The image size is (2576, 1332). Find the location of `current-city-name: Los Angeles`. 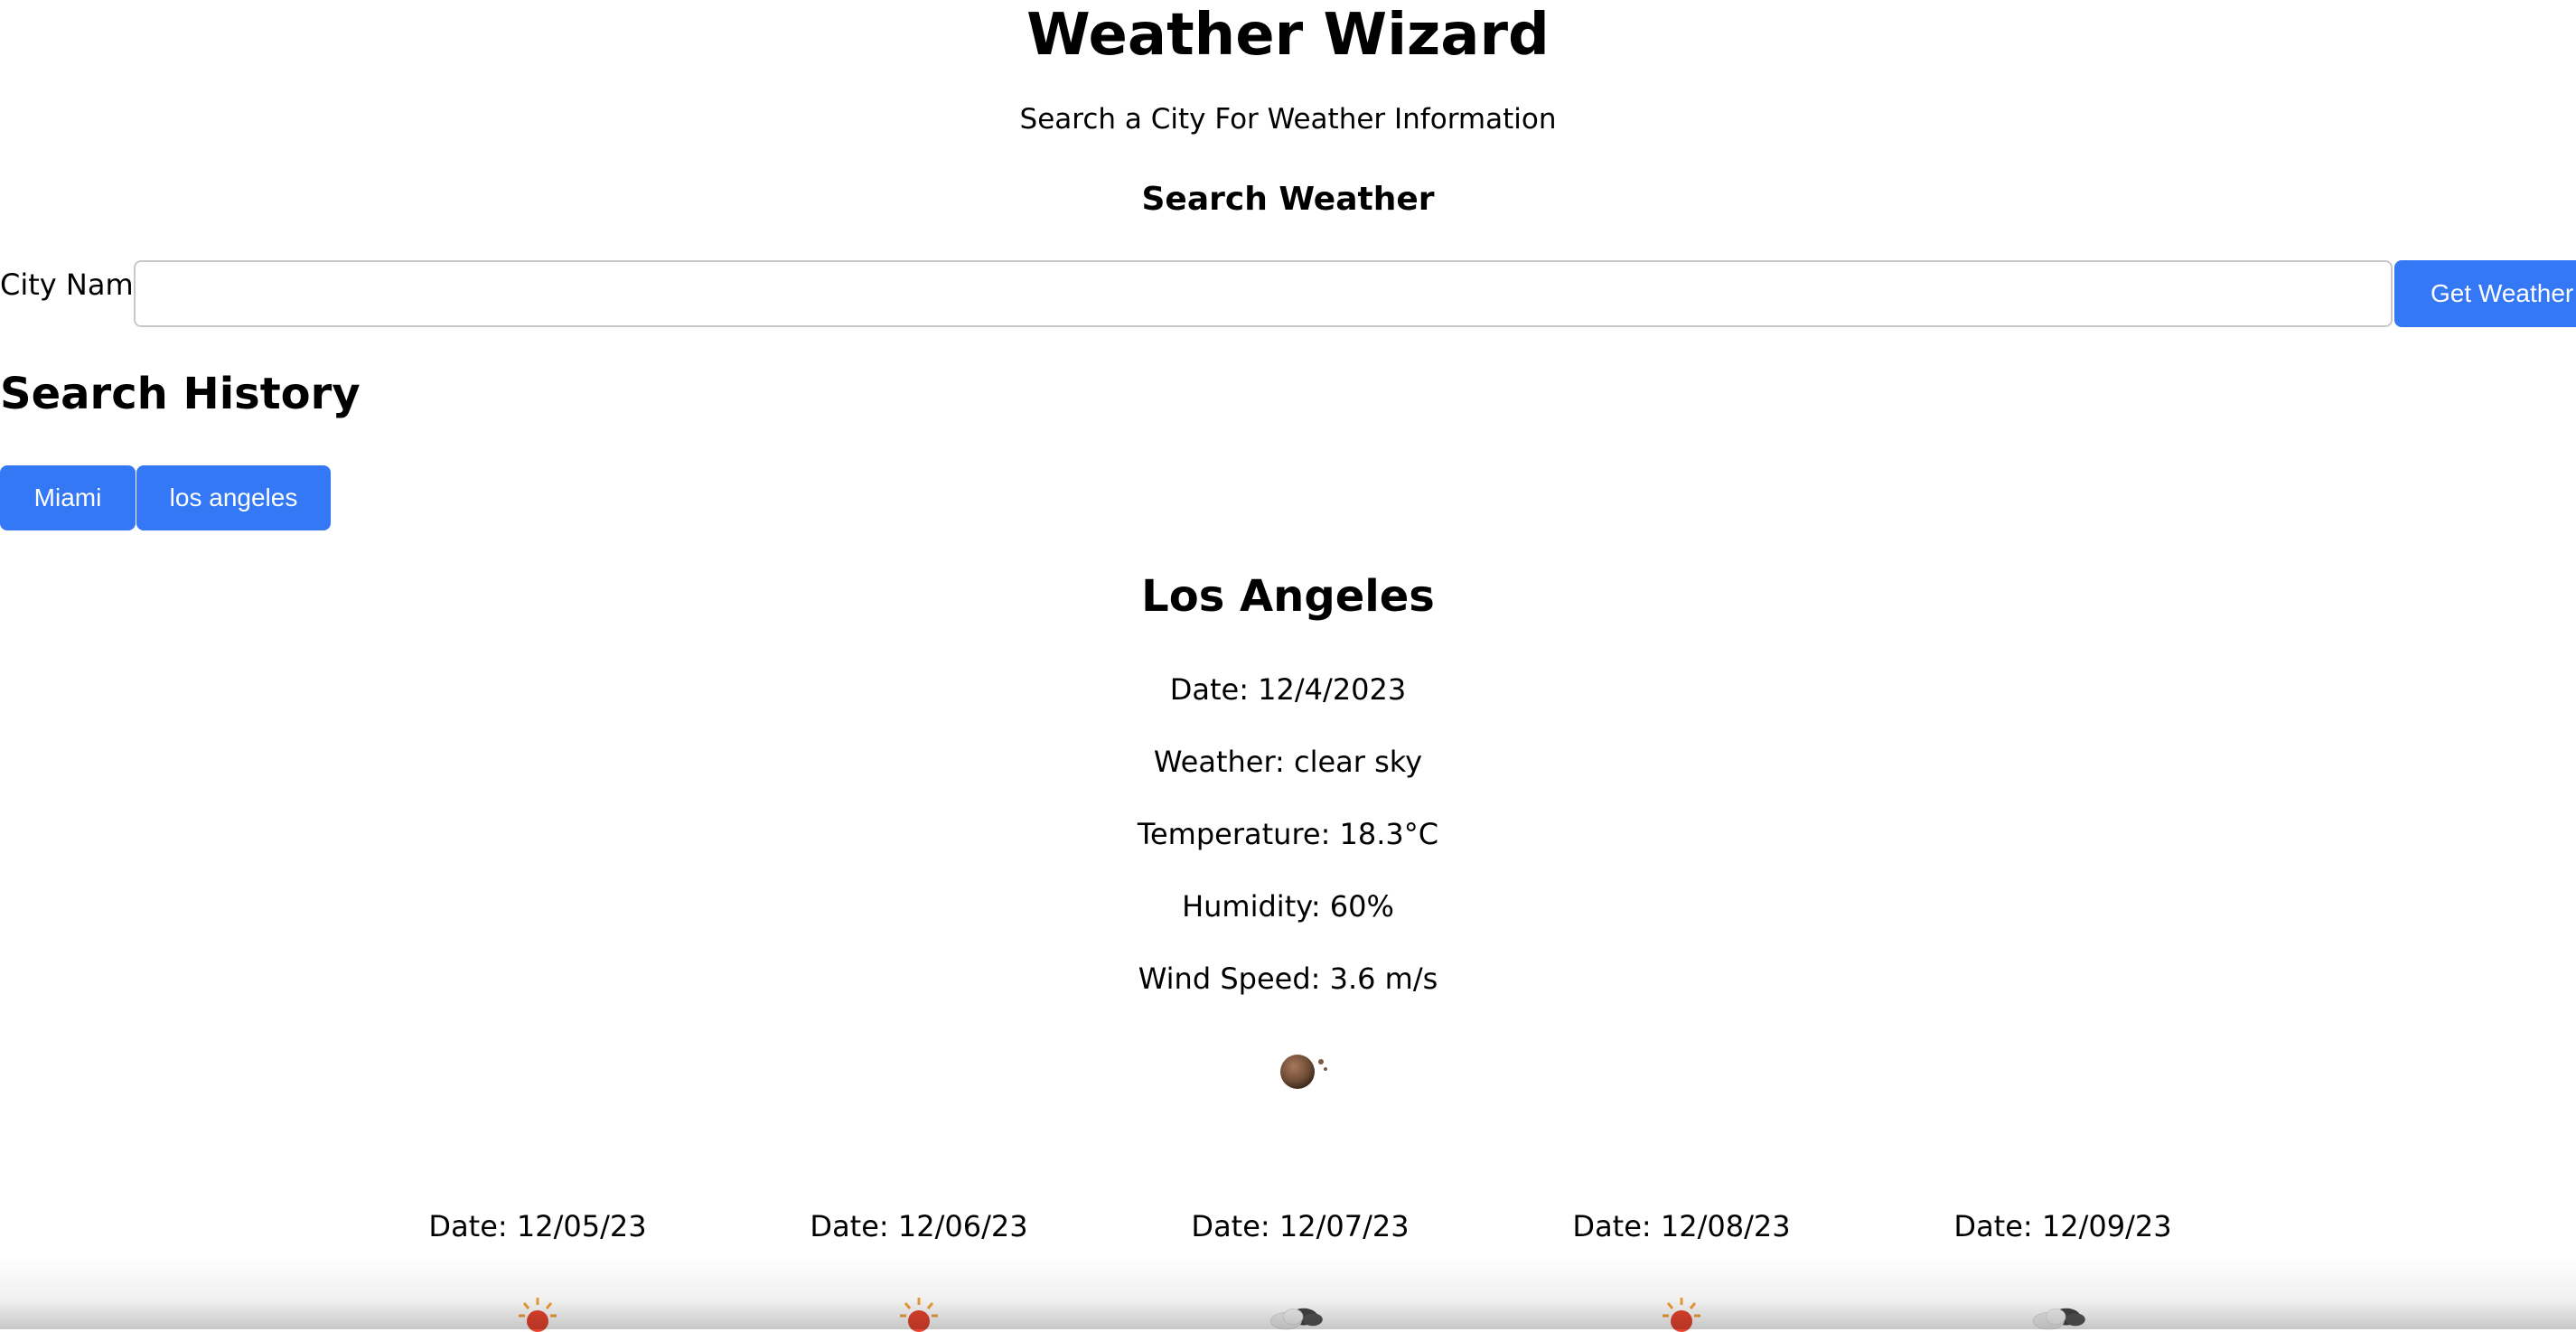

current-city-name: Los Angeles is located at coordinates (1288, 596).